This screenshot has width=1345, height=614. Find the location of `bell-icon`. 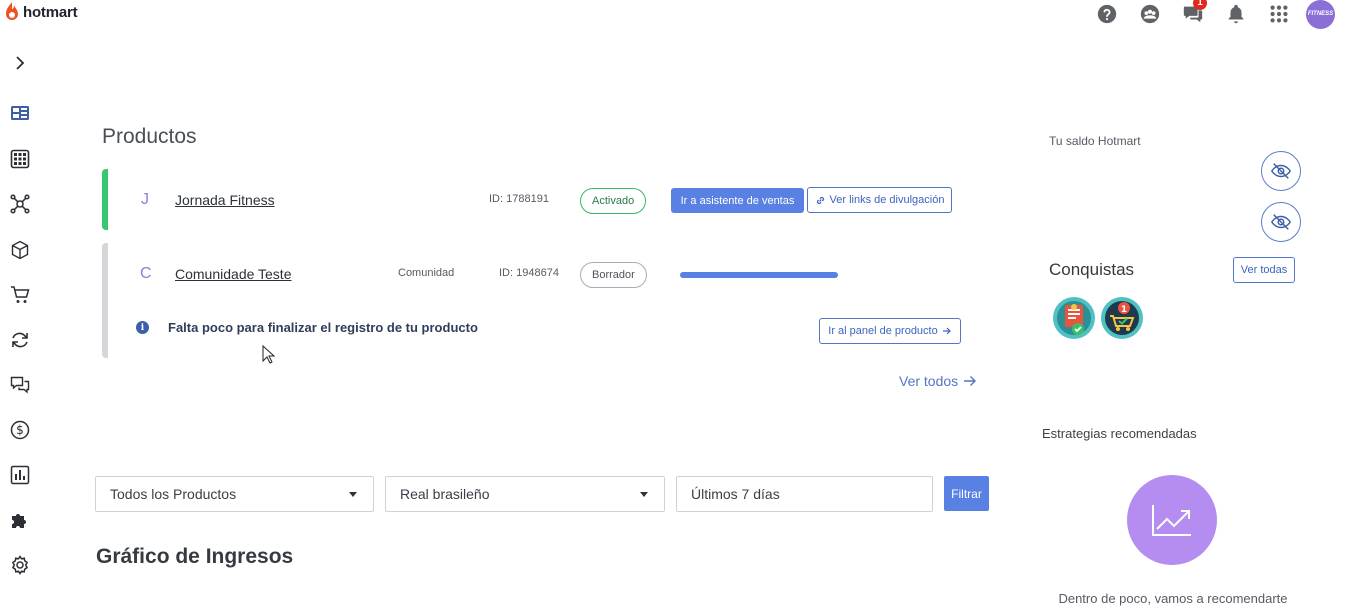

bell-icon is located at coordinates (1235, 14).